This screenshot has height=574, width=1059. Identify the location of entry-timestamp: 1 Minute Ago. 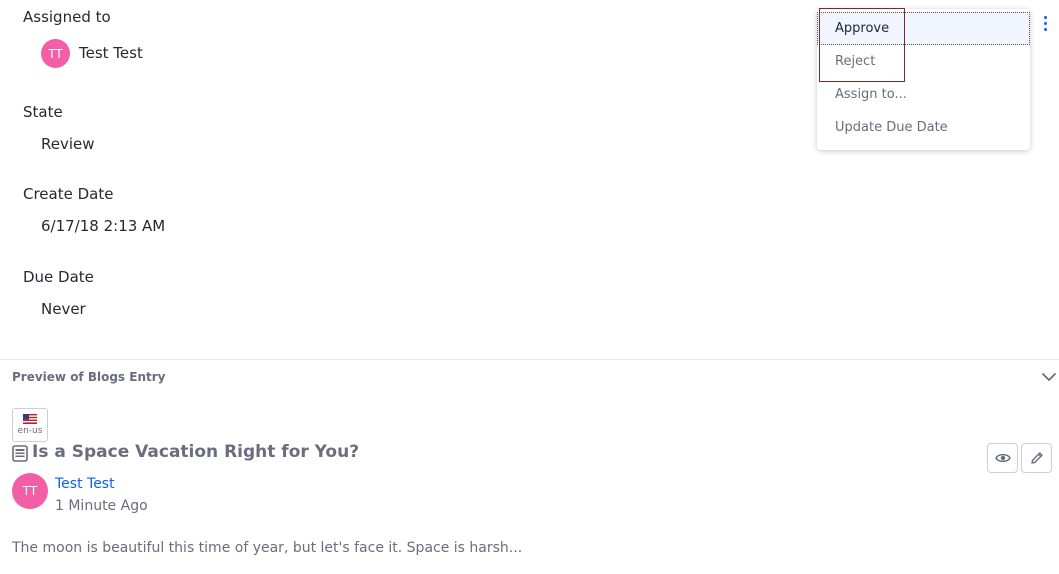
(101, 506).